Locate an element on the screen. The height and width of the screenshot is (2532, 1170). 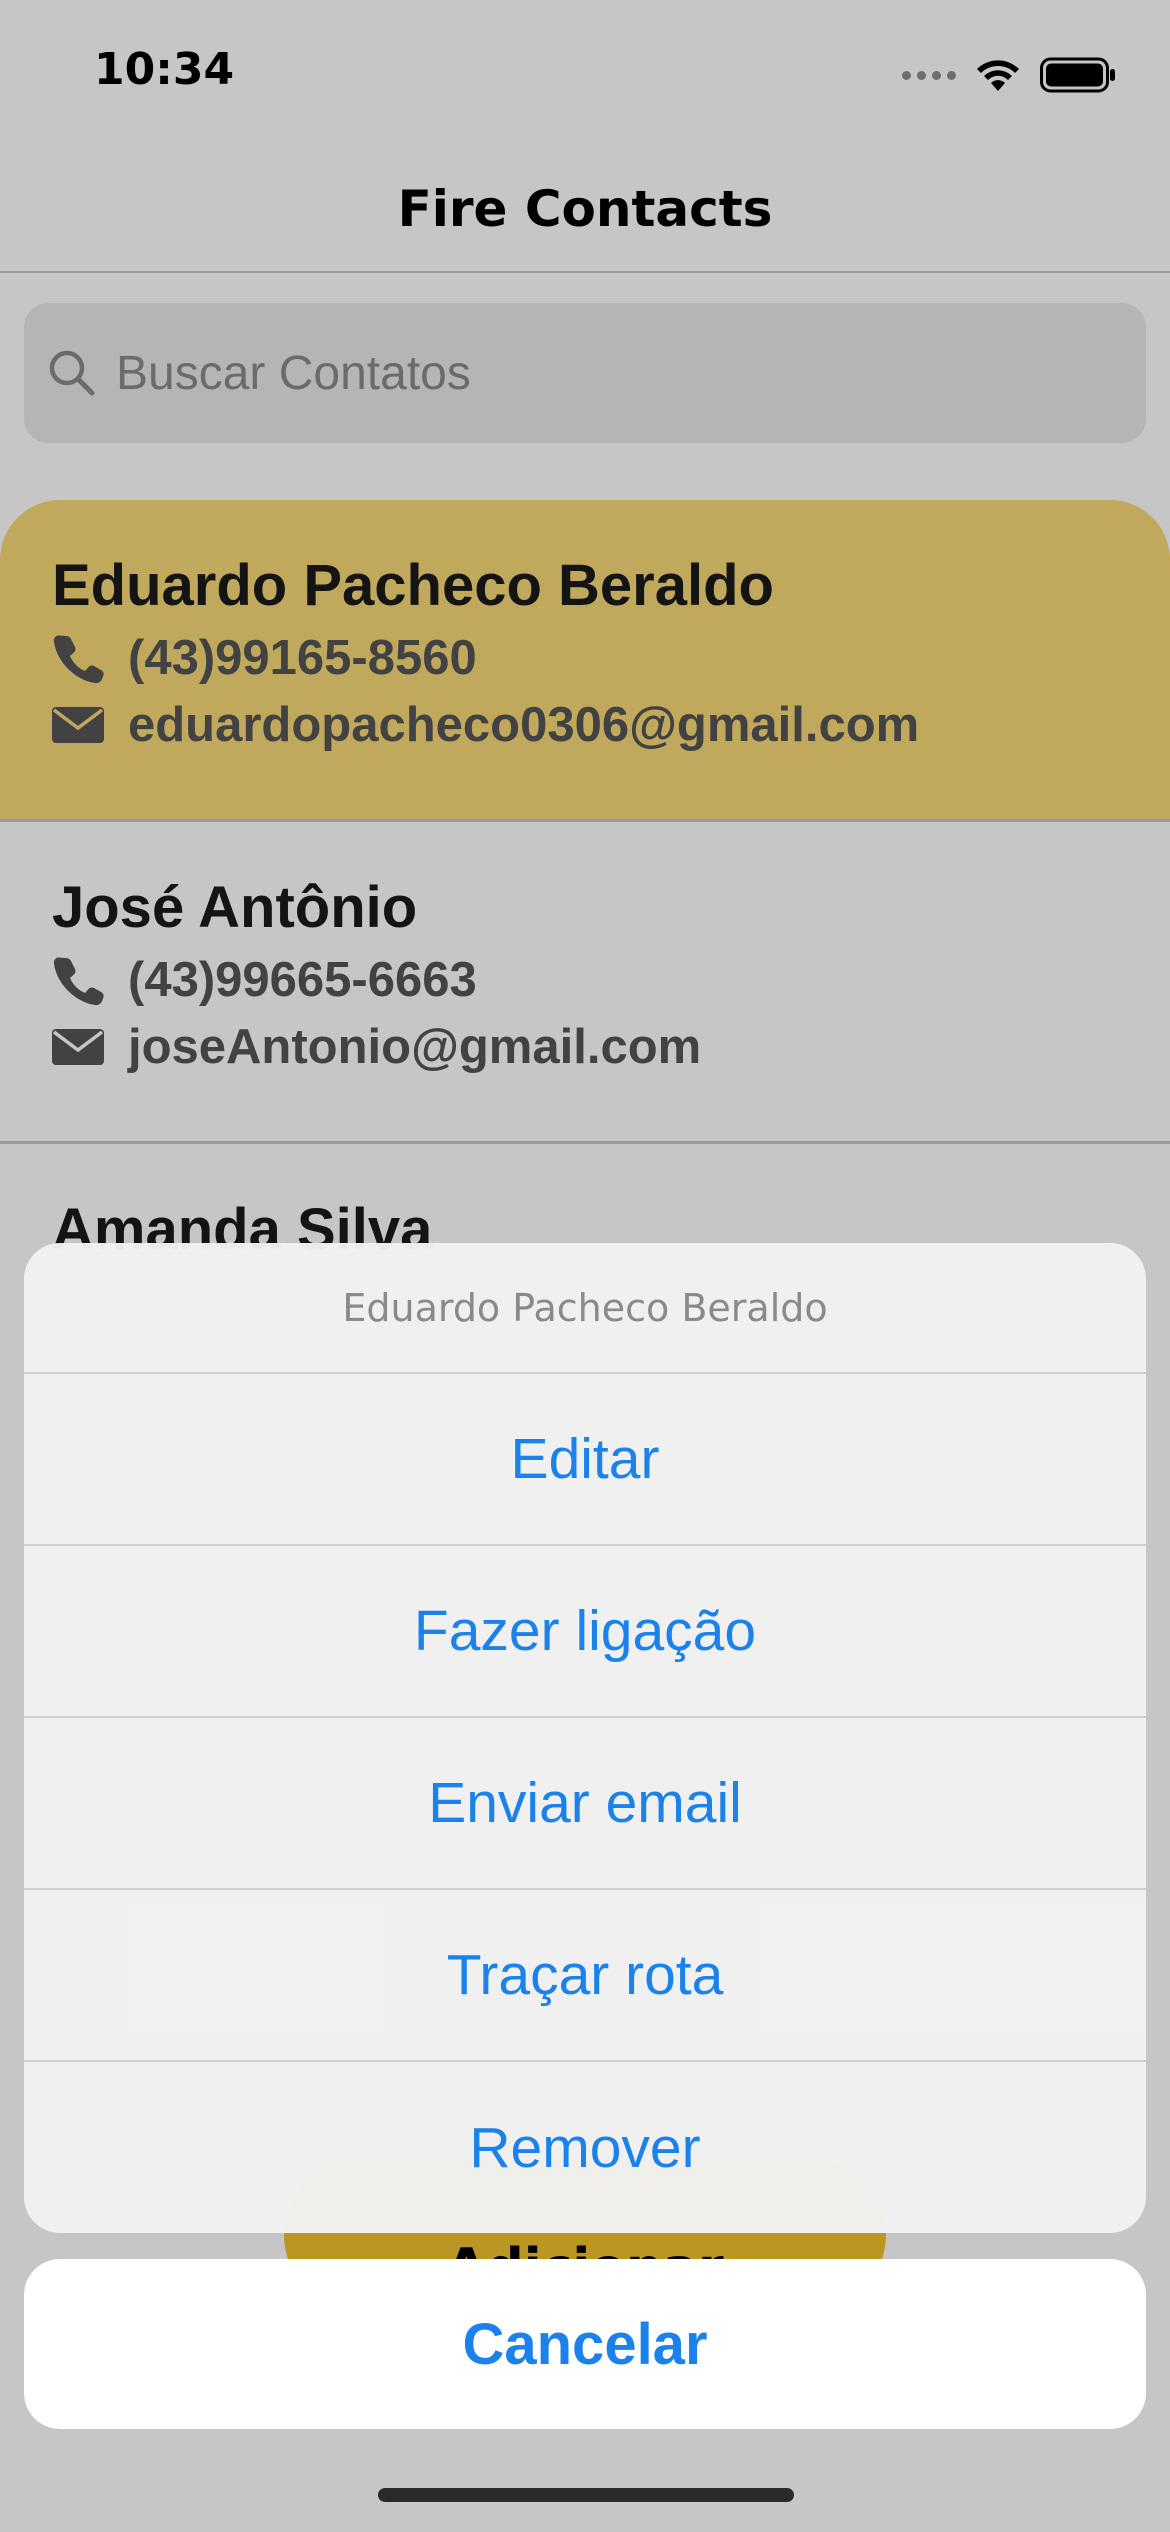
call-button: Fazer ligação is located at coordinates (585, 1632).